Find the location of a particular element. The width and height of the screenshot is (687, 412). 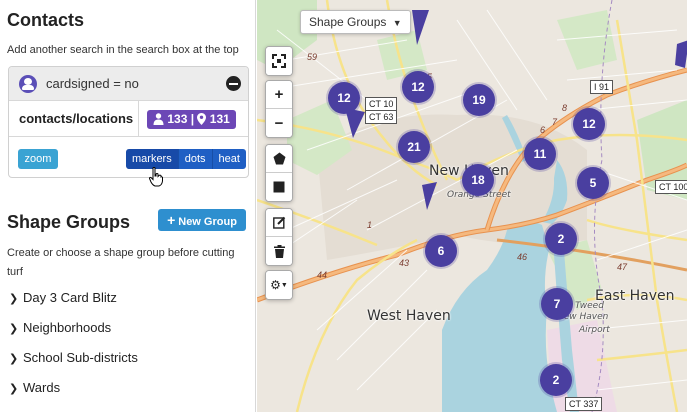

view-mode-toggle: markers dots heat is located at coordinates (186, 159).